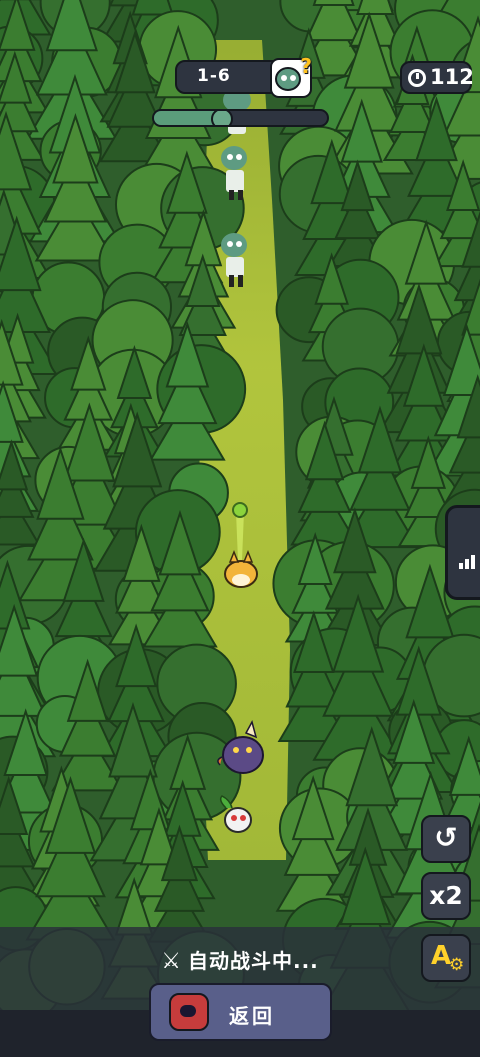 This screenshot has width=480, height=1057. What do you see at coordinates (214, 76) in the screenshot?
I see `level-label: 1-6` at bounding box center [214, 76].